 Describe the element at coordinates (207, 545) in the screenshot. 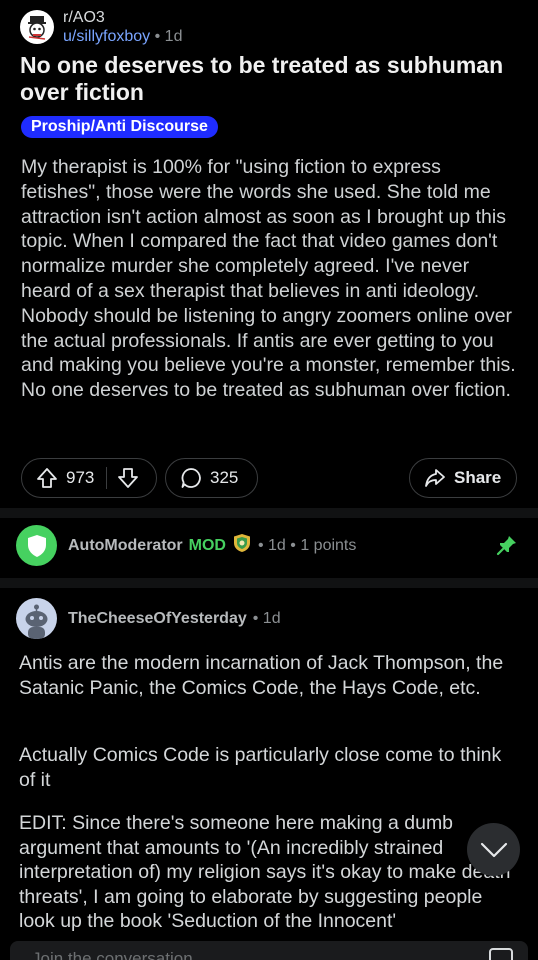

I see `mod-badge: MOD` at that location.